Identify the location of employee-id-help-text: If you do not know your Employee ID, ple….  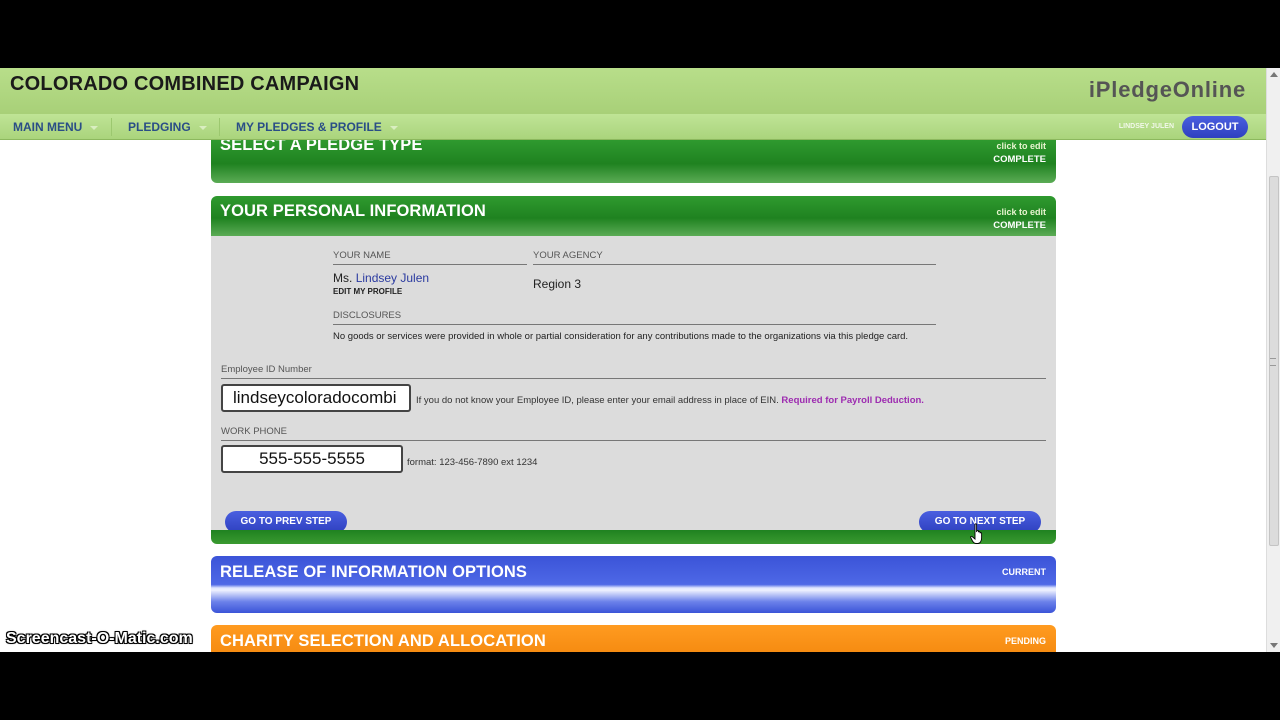
(597, 400).